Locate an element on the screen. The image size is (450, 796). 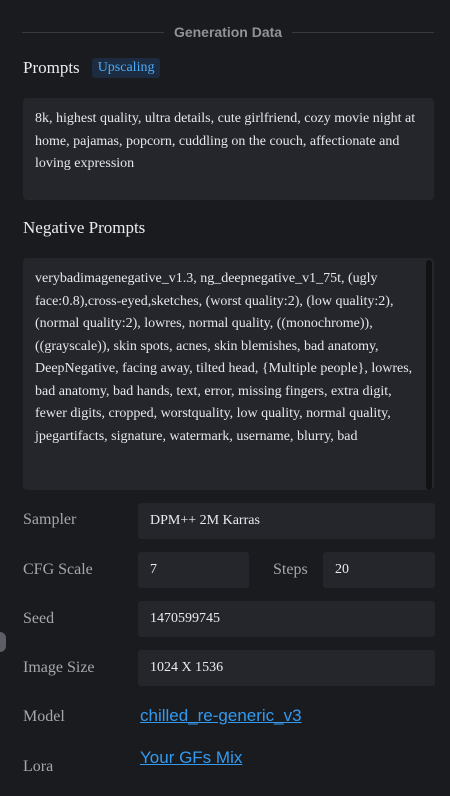
prompts-header: Prompts Upscaling is located at coordinates (92, 68).